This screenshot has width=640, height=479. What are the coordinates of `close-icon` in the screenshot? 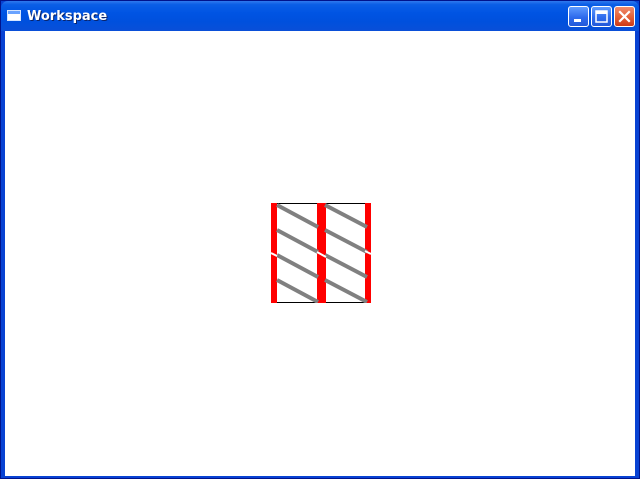 It's located at (624, 16).